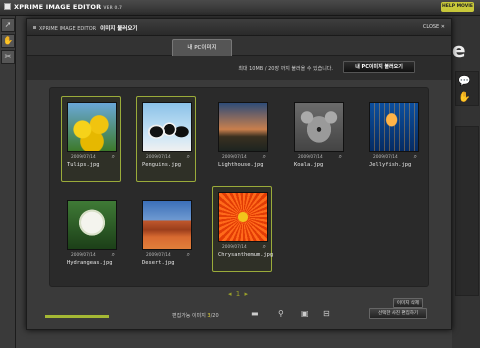  Describe the element at coordinates (113, 7) in the screenshot. I see `app-version: VER 0.7` at that location.